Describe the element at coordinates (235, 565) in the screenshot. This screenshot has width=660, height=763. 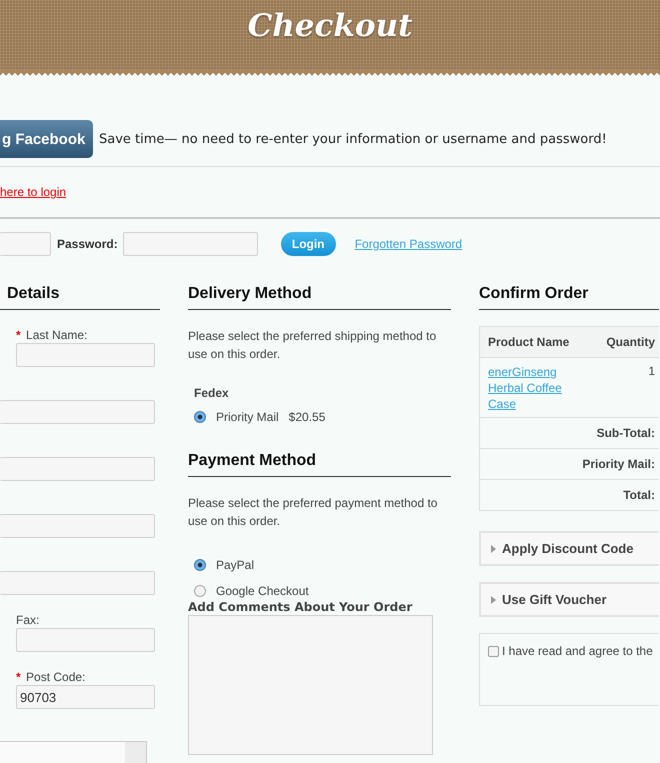
I see `payment-option: PayPal` at that location.